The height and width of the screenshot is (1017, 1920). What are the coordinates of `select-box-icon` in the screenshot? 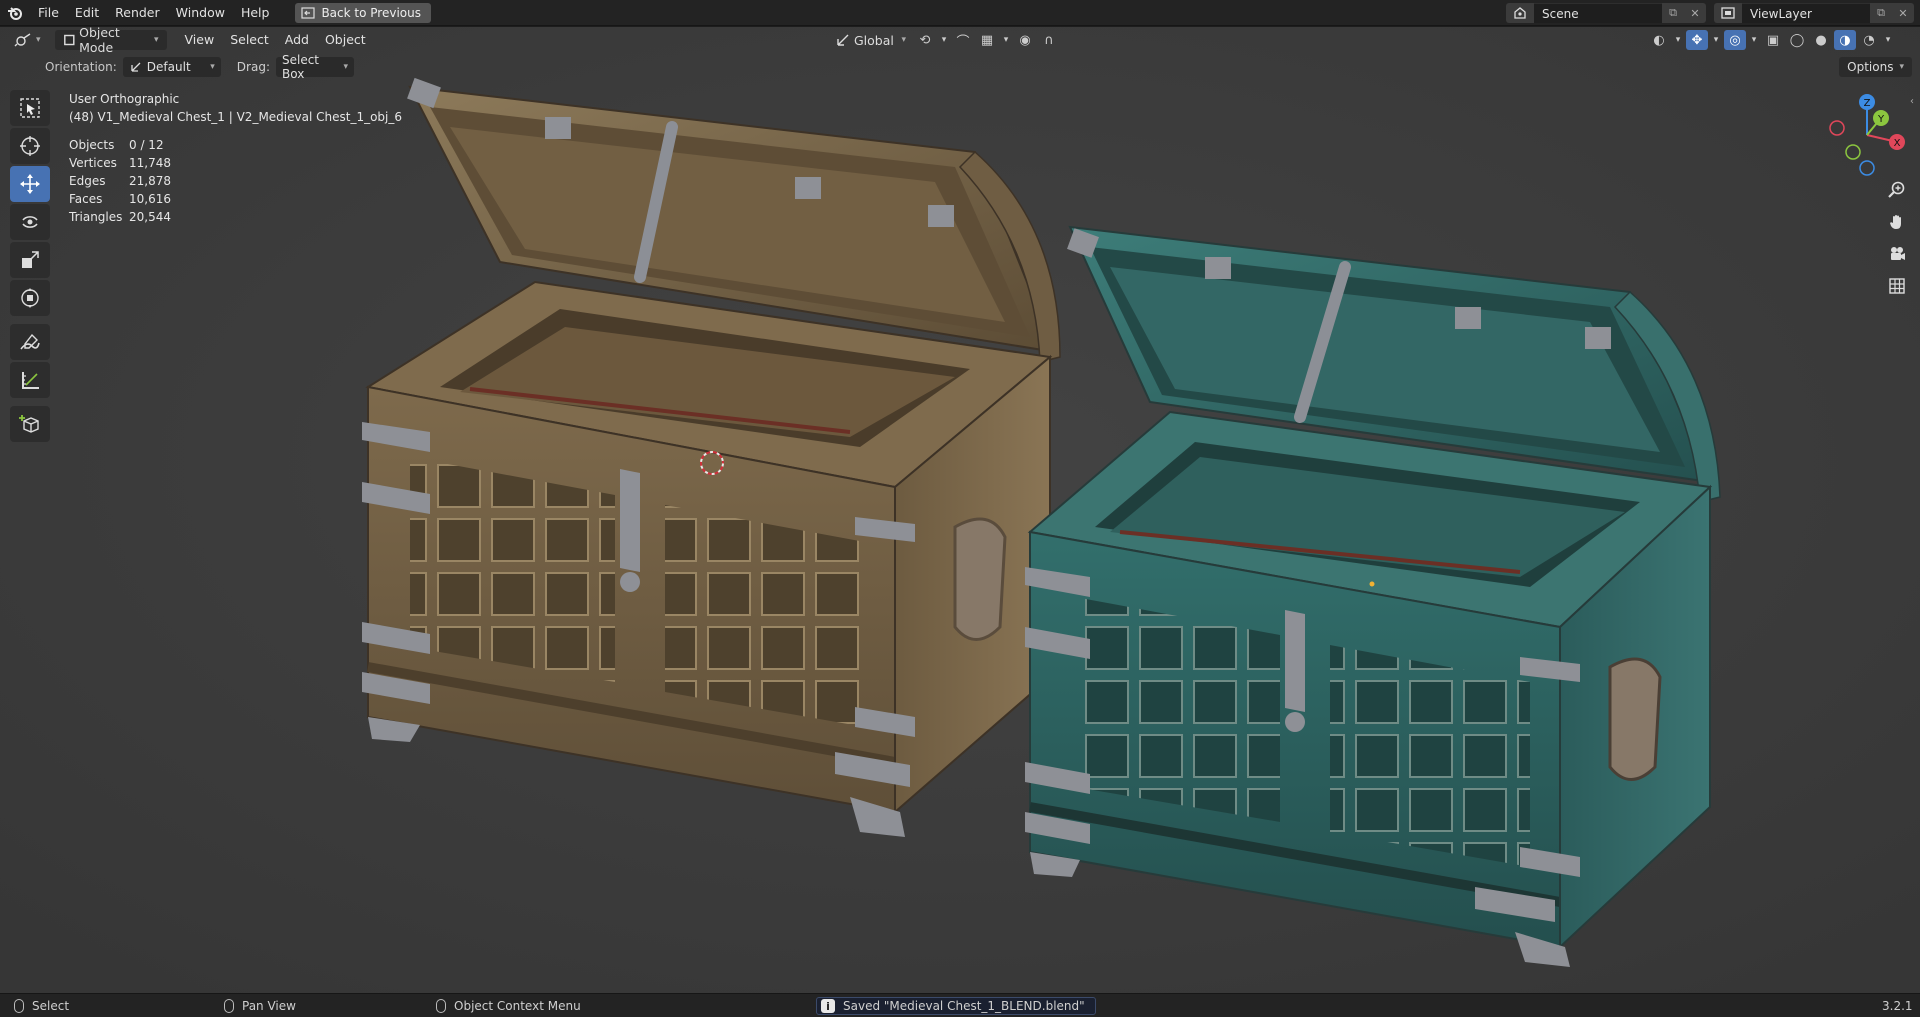 It's located at (30, 108).